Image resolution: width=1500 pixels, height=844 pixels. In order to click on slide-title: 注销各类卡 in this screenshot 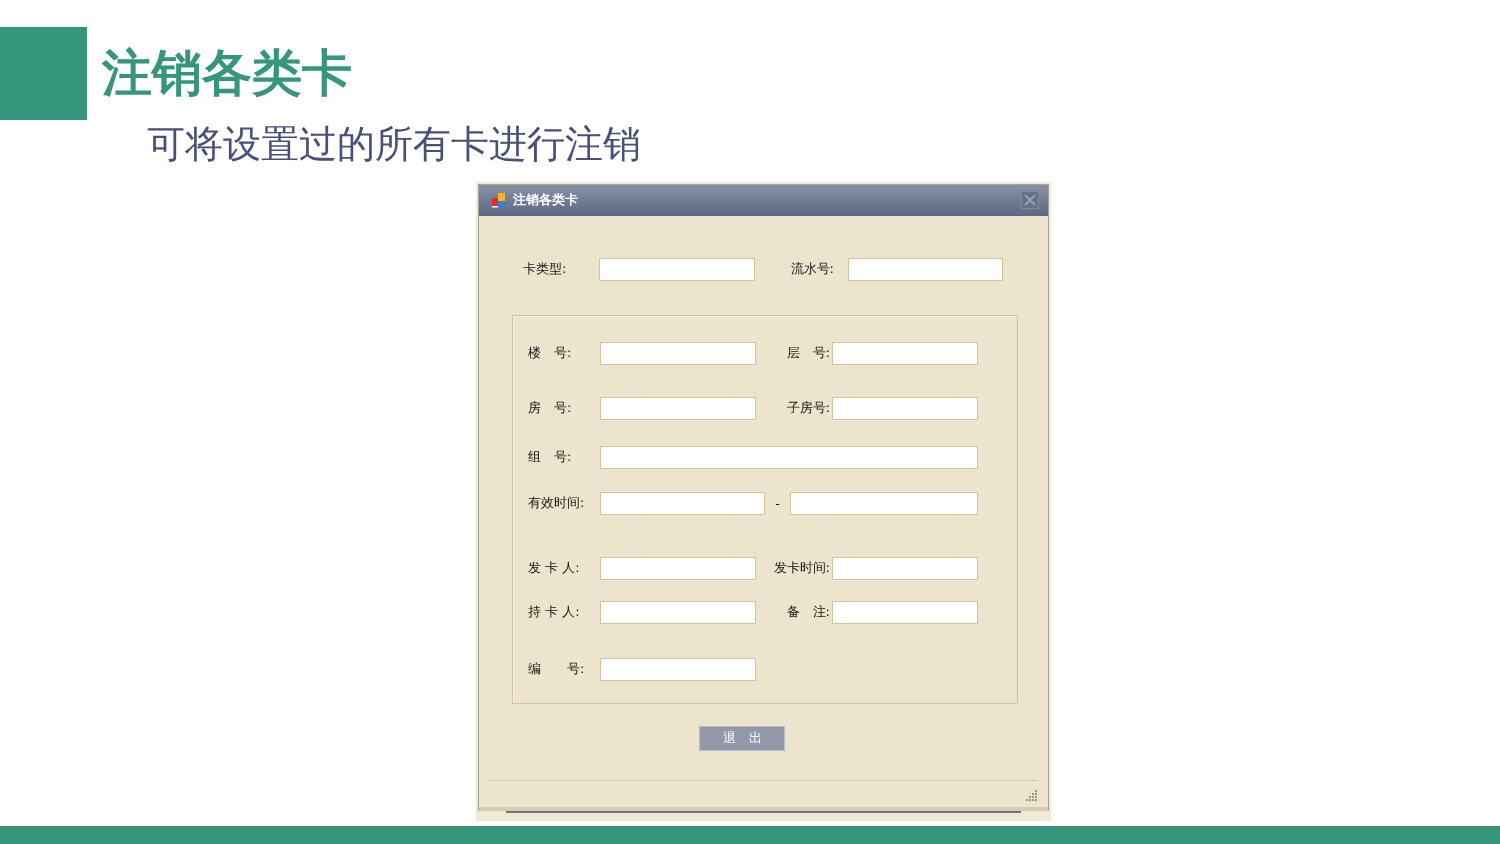, I will do `click(227, 73)`.